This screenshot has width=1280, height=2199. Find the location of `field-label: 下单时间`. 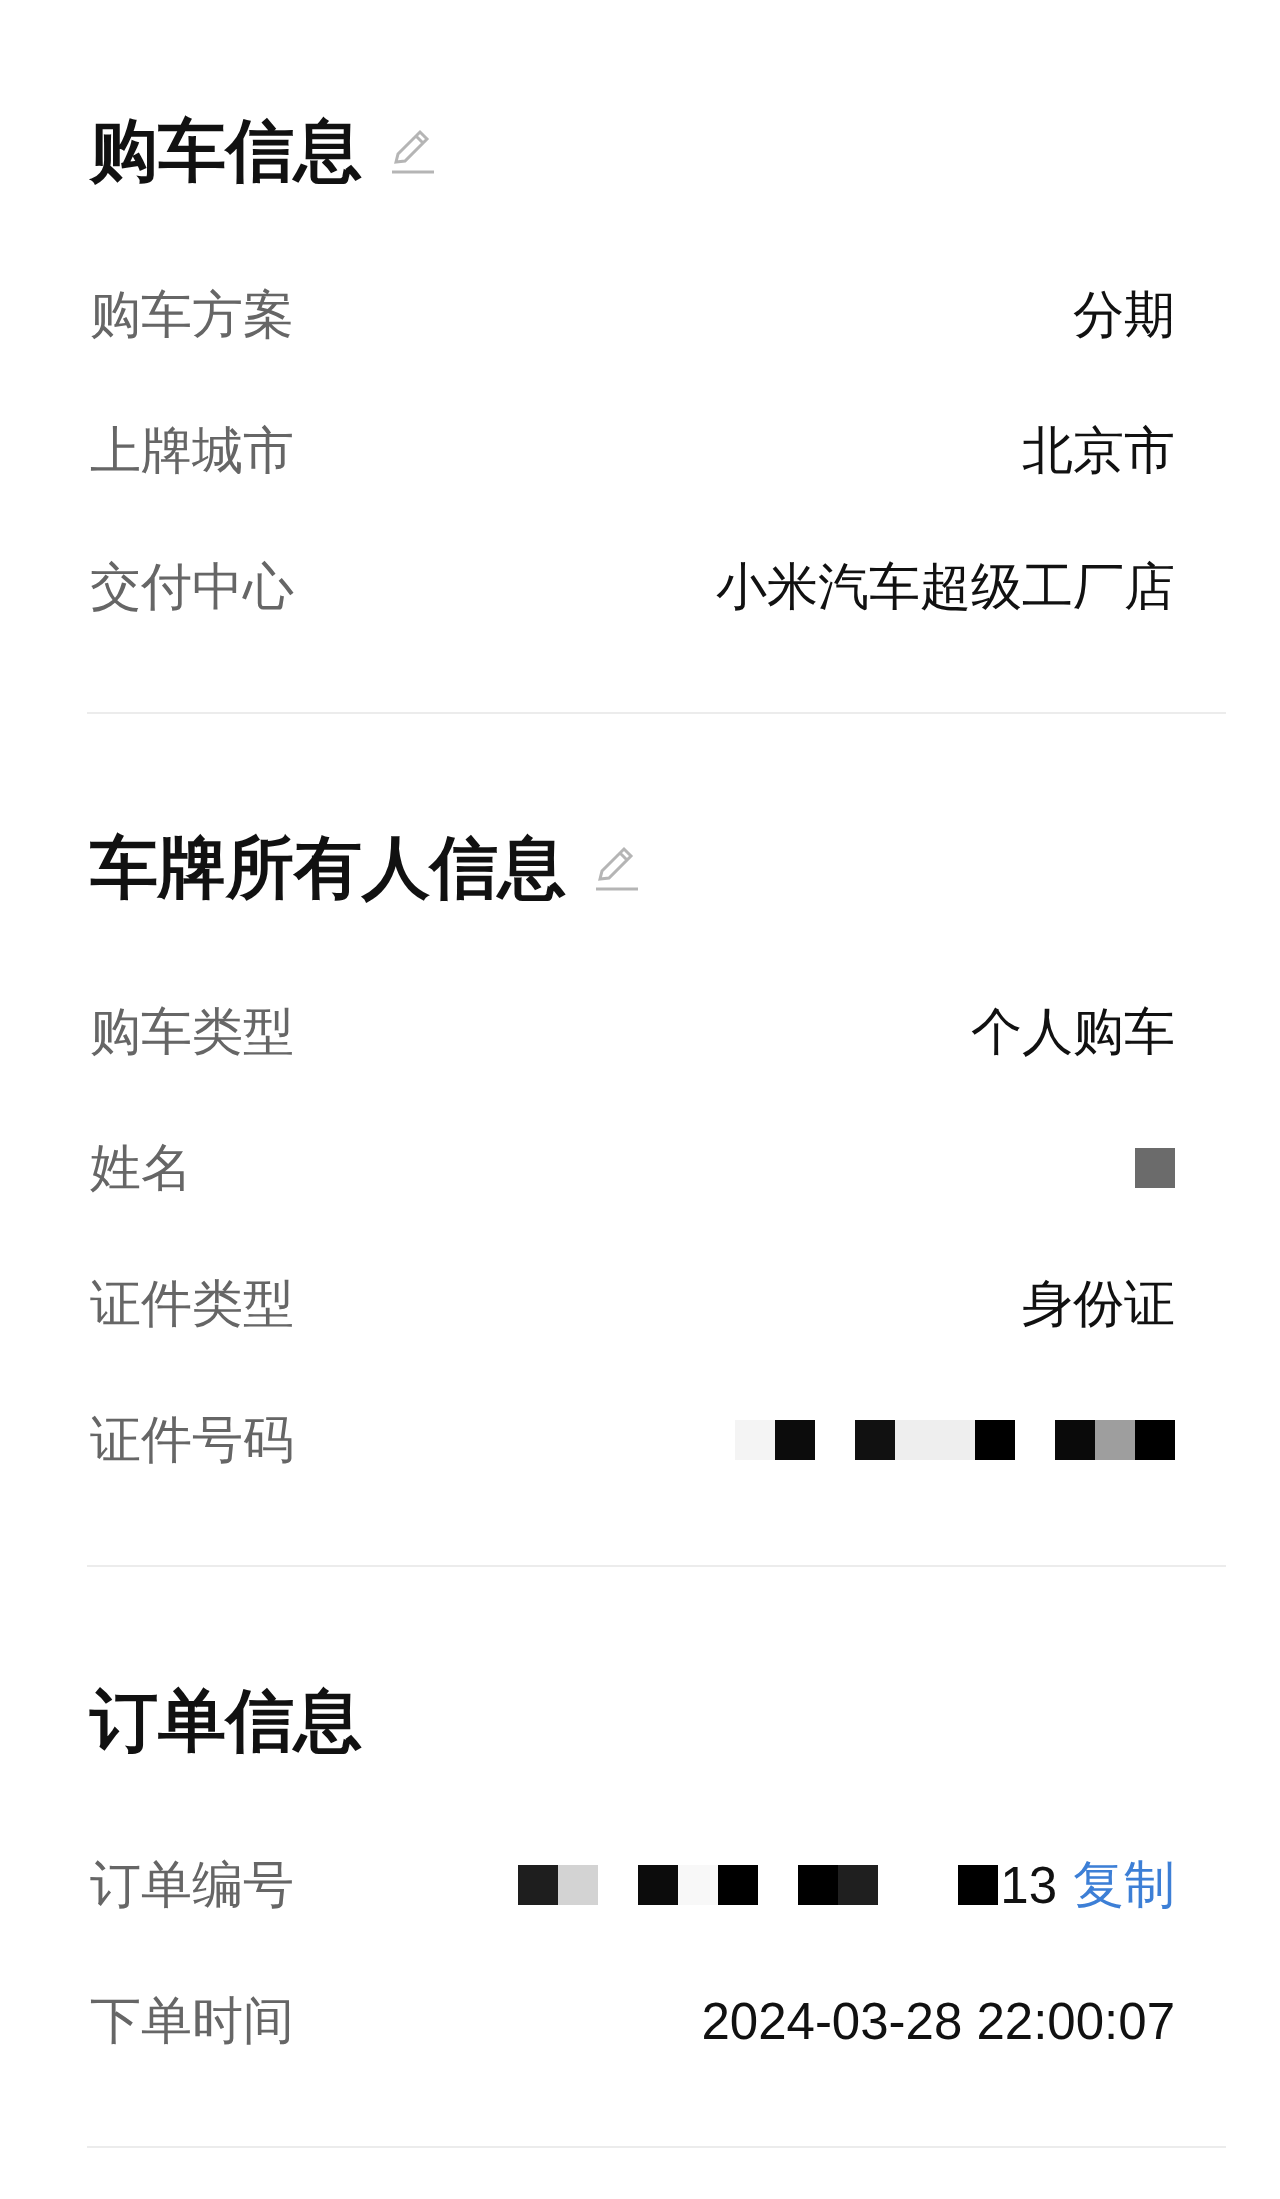

field-label: 下单时间 is located at coordinates (192, 2020).